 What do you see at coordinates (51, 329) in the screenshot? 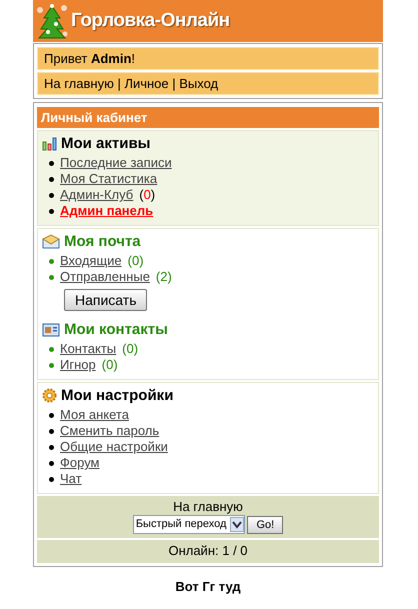
I see `contact-card-icon` at bounding box center [51, 329].